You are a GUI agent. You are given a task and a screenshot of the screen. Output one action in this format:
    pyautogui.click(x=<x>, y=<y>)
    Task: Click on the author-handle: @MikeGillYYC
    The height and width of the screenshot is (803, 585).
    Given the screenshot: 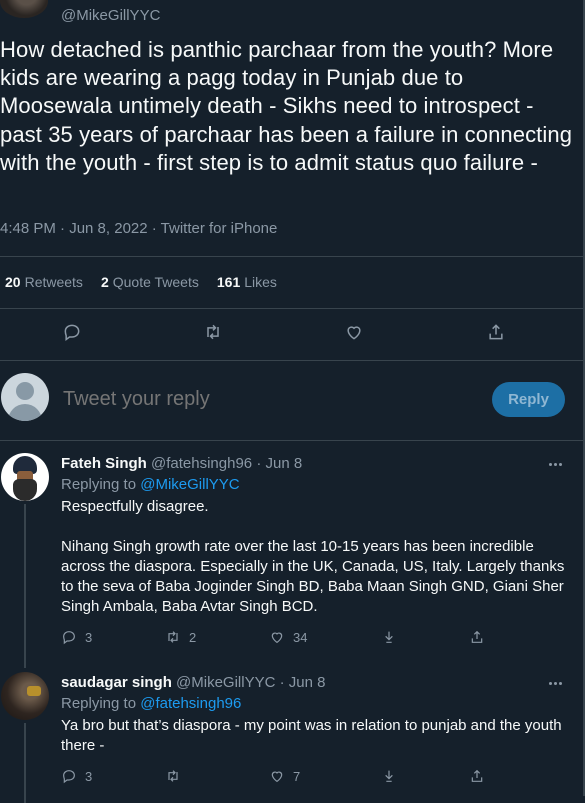 What is the action you would take?
    pyautogui.click(x=110, y=15)
    